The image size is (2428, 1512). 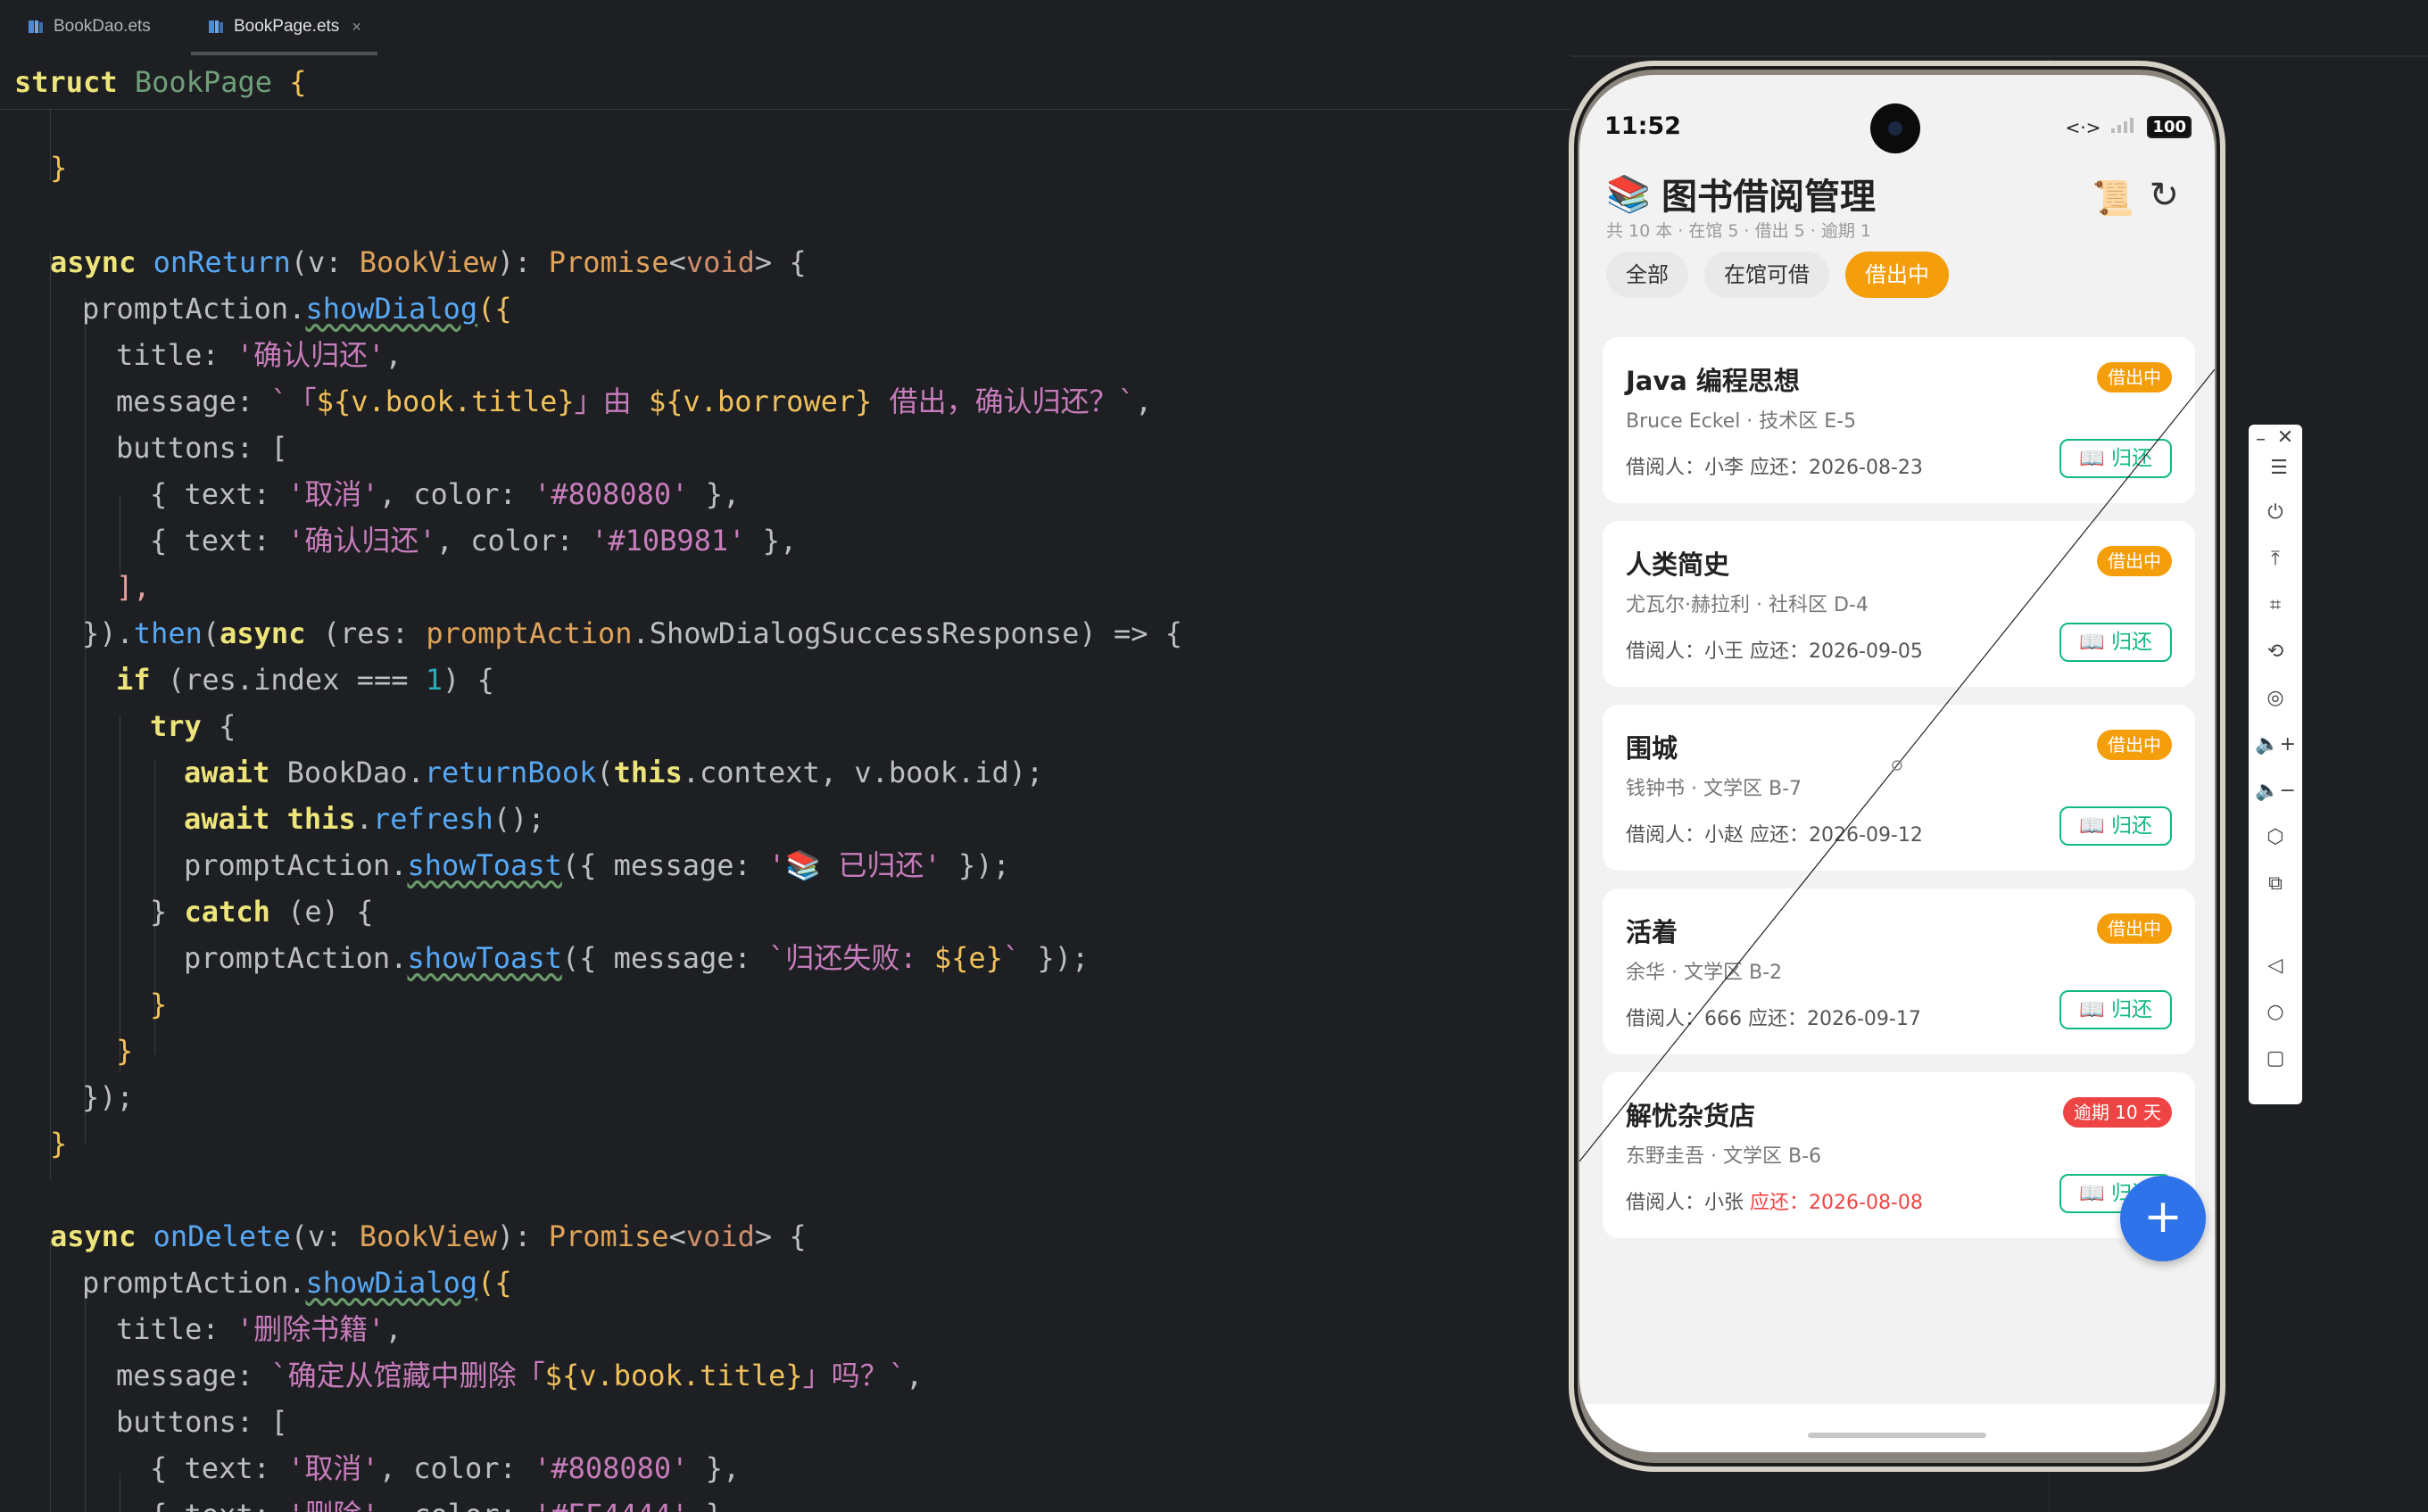 I want to click on screenshot-icon: ⧉, so click(x=2276, y=883).